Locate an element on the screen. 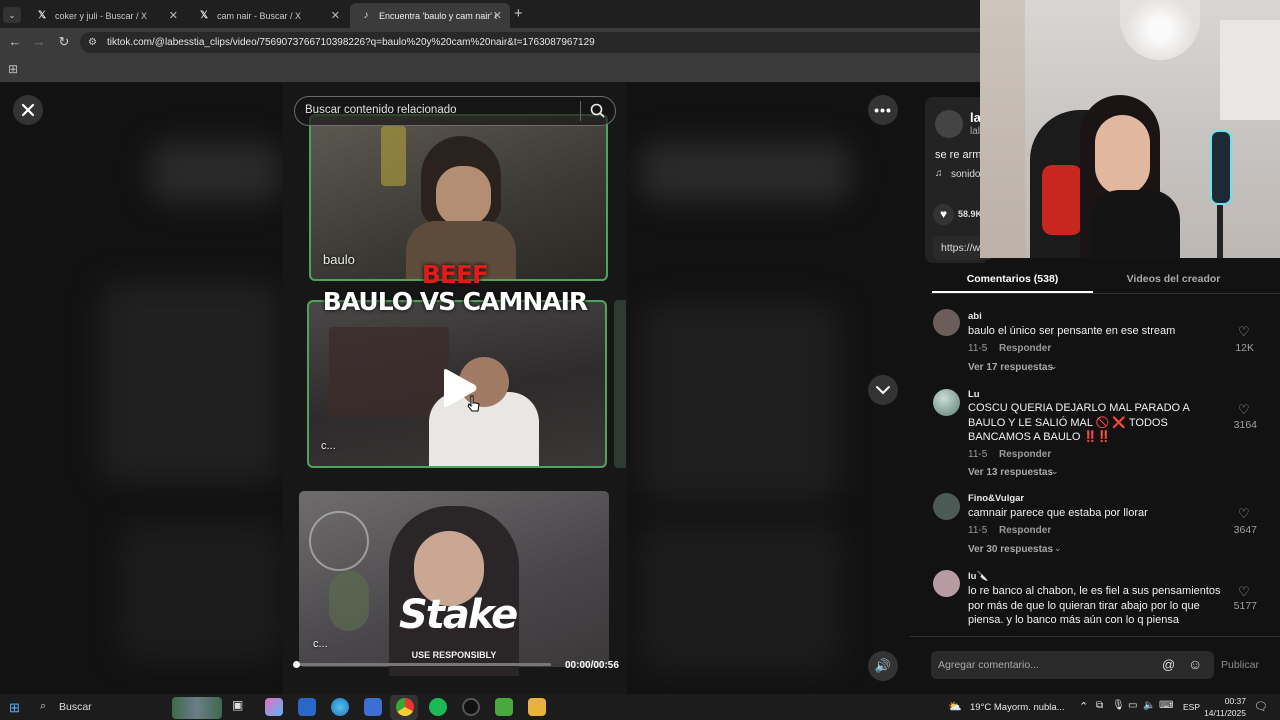 Image resolution: width=1280 pixels, height=720 pixels. tab-comments: Comentarios (538) is located at coordinates (1012, 279).